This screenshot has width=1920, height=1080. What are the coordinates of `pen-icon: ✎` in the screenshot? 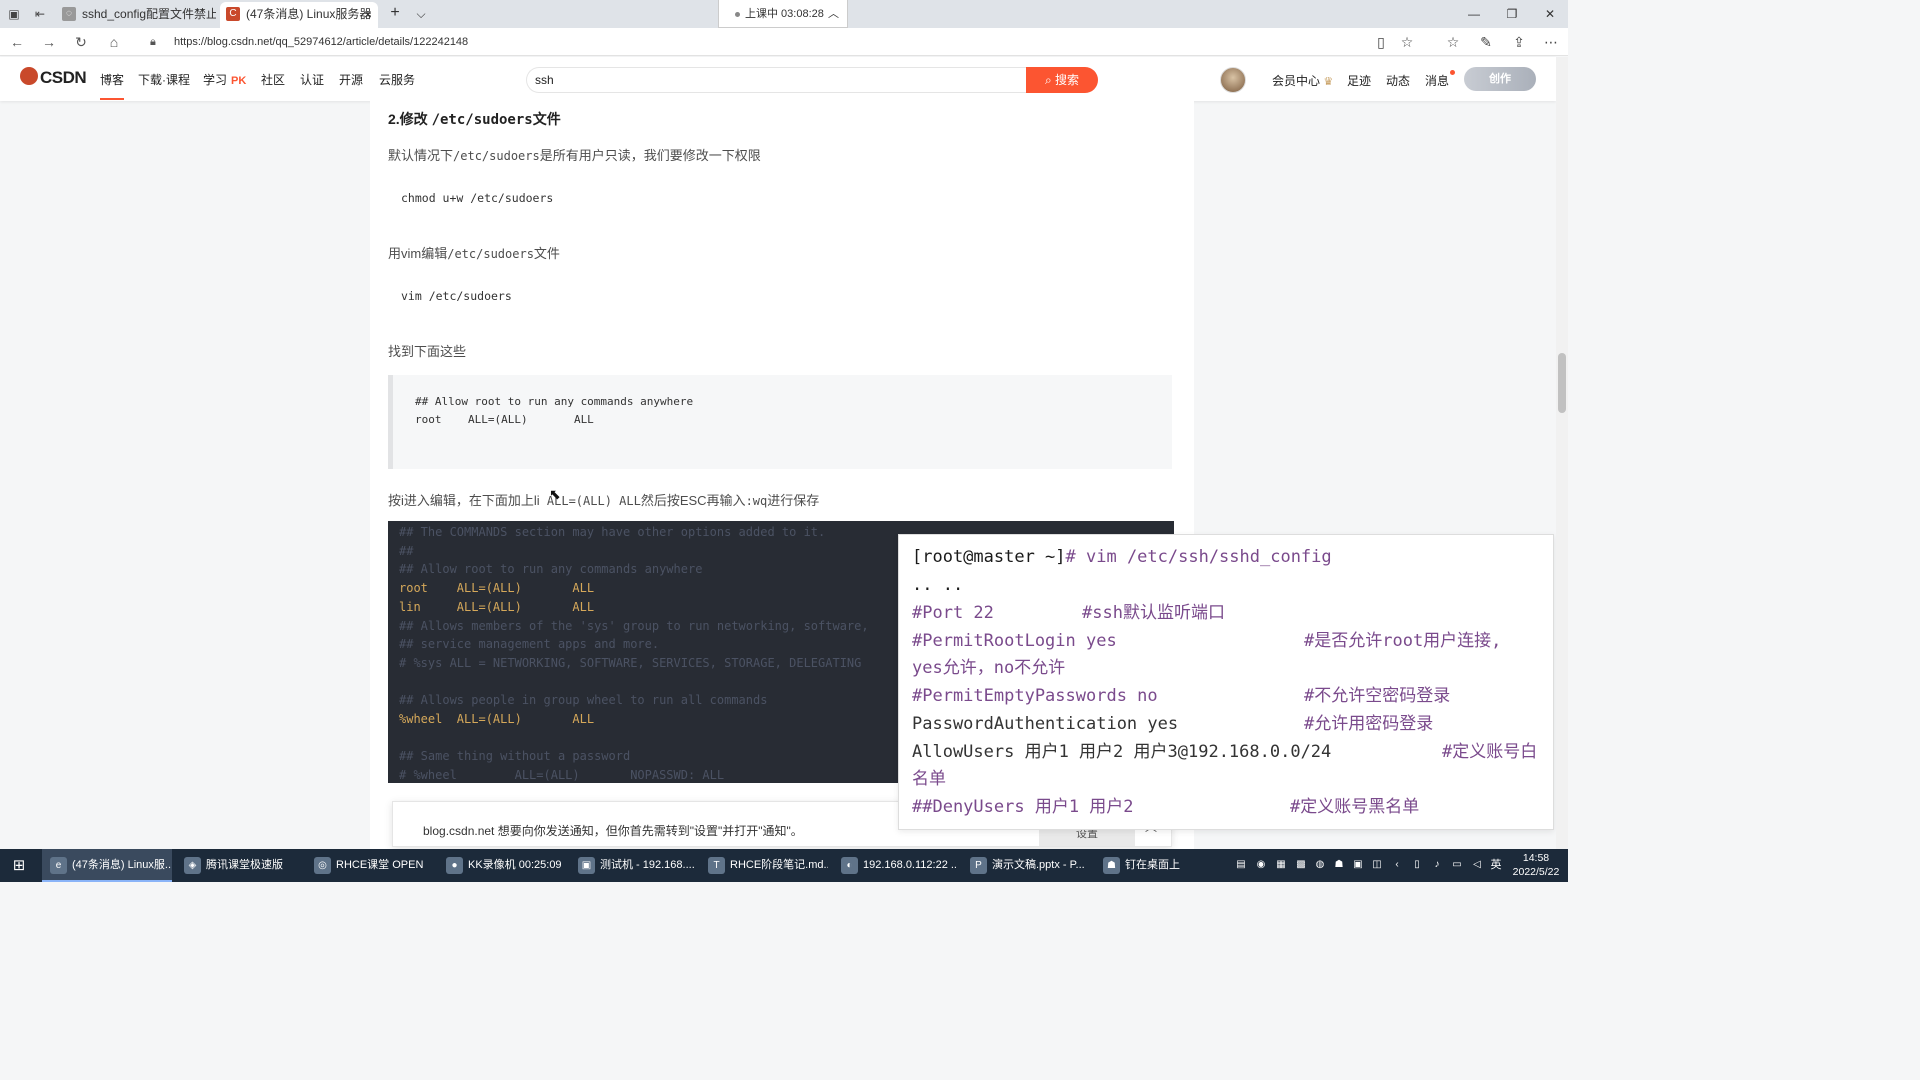 It's located at (1486, 42).